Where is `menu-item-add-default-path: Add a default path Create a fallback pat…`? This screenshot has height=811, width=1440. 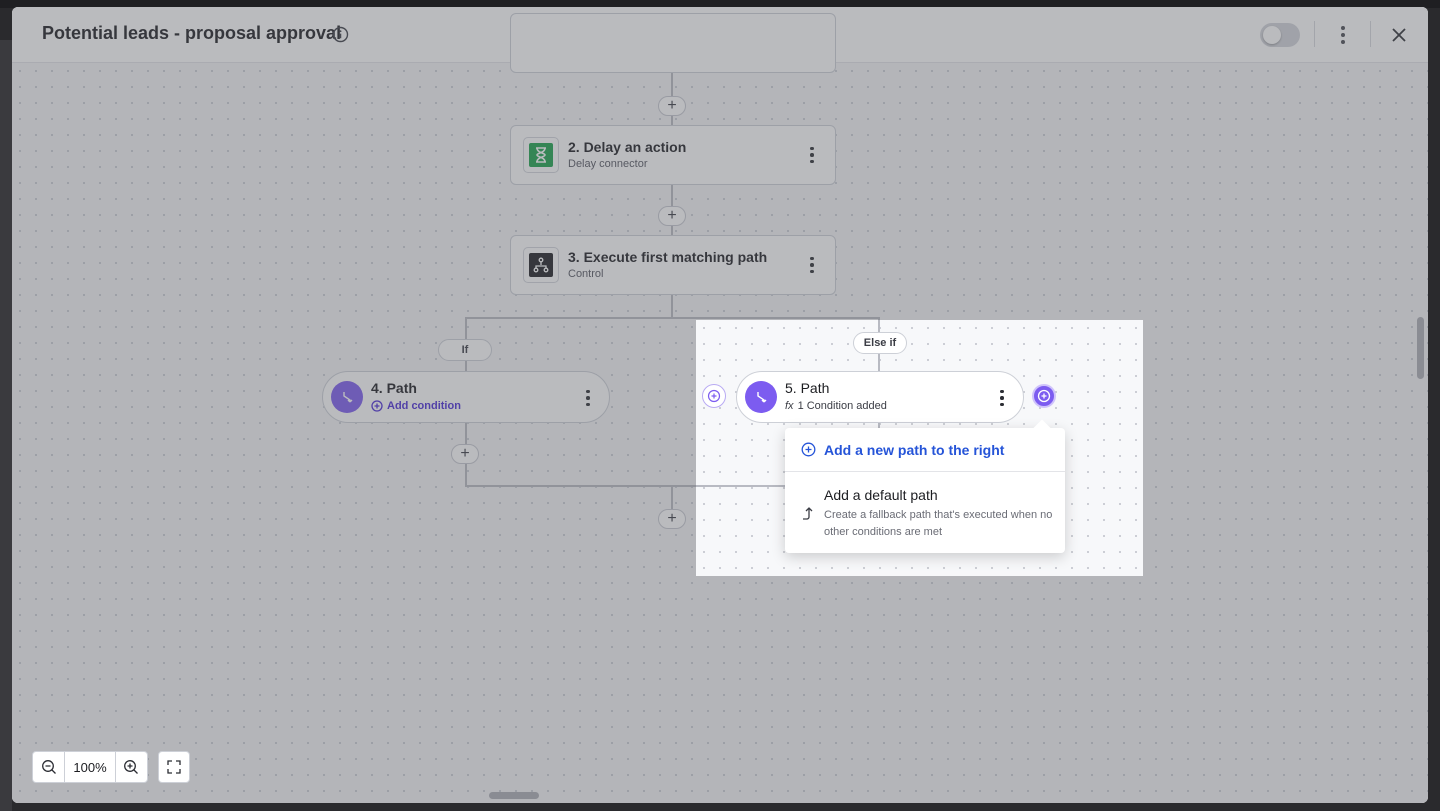
menu-item-add-default-path: Add a default path Create a fallback pat… is located at coordinates (925, 513).